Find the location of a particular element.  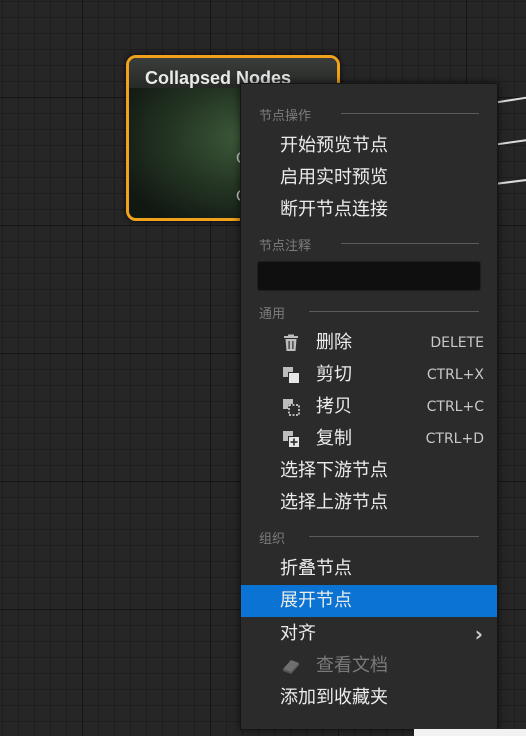

copy-icon is located at coordinates (291, 407).